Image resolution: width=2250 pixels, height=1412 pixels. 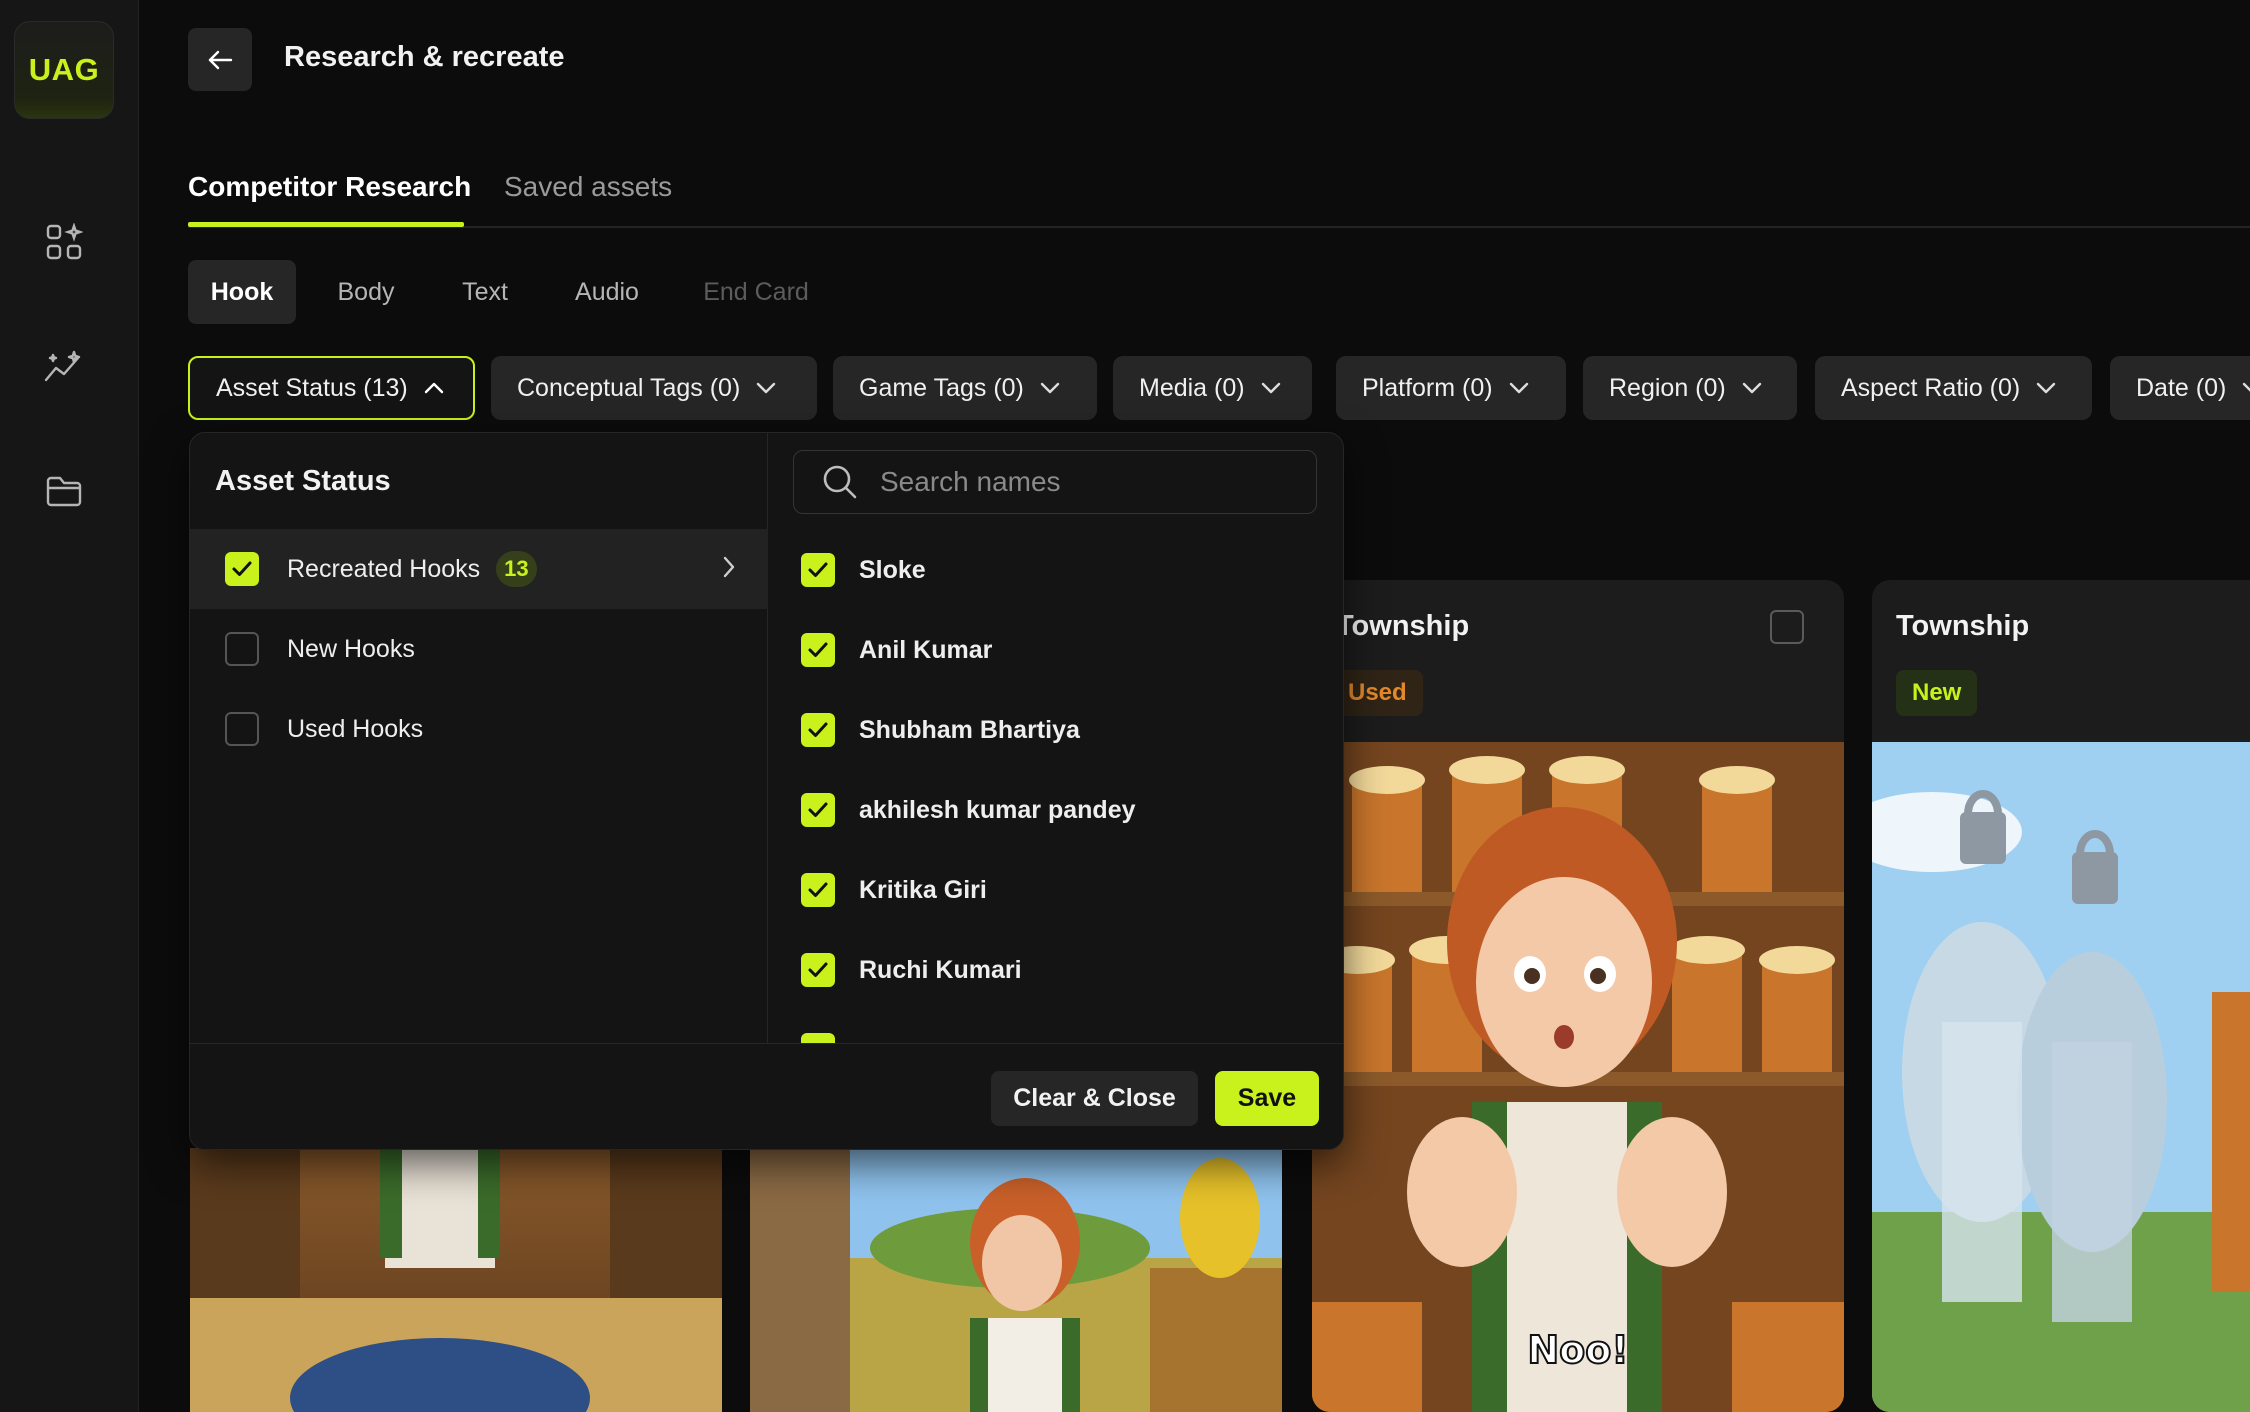 What do you see at coordinates (1937, 693) in the screenshot?
I see `status-badge: New` at bounding box center [1937, 693].